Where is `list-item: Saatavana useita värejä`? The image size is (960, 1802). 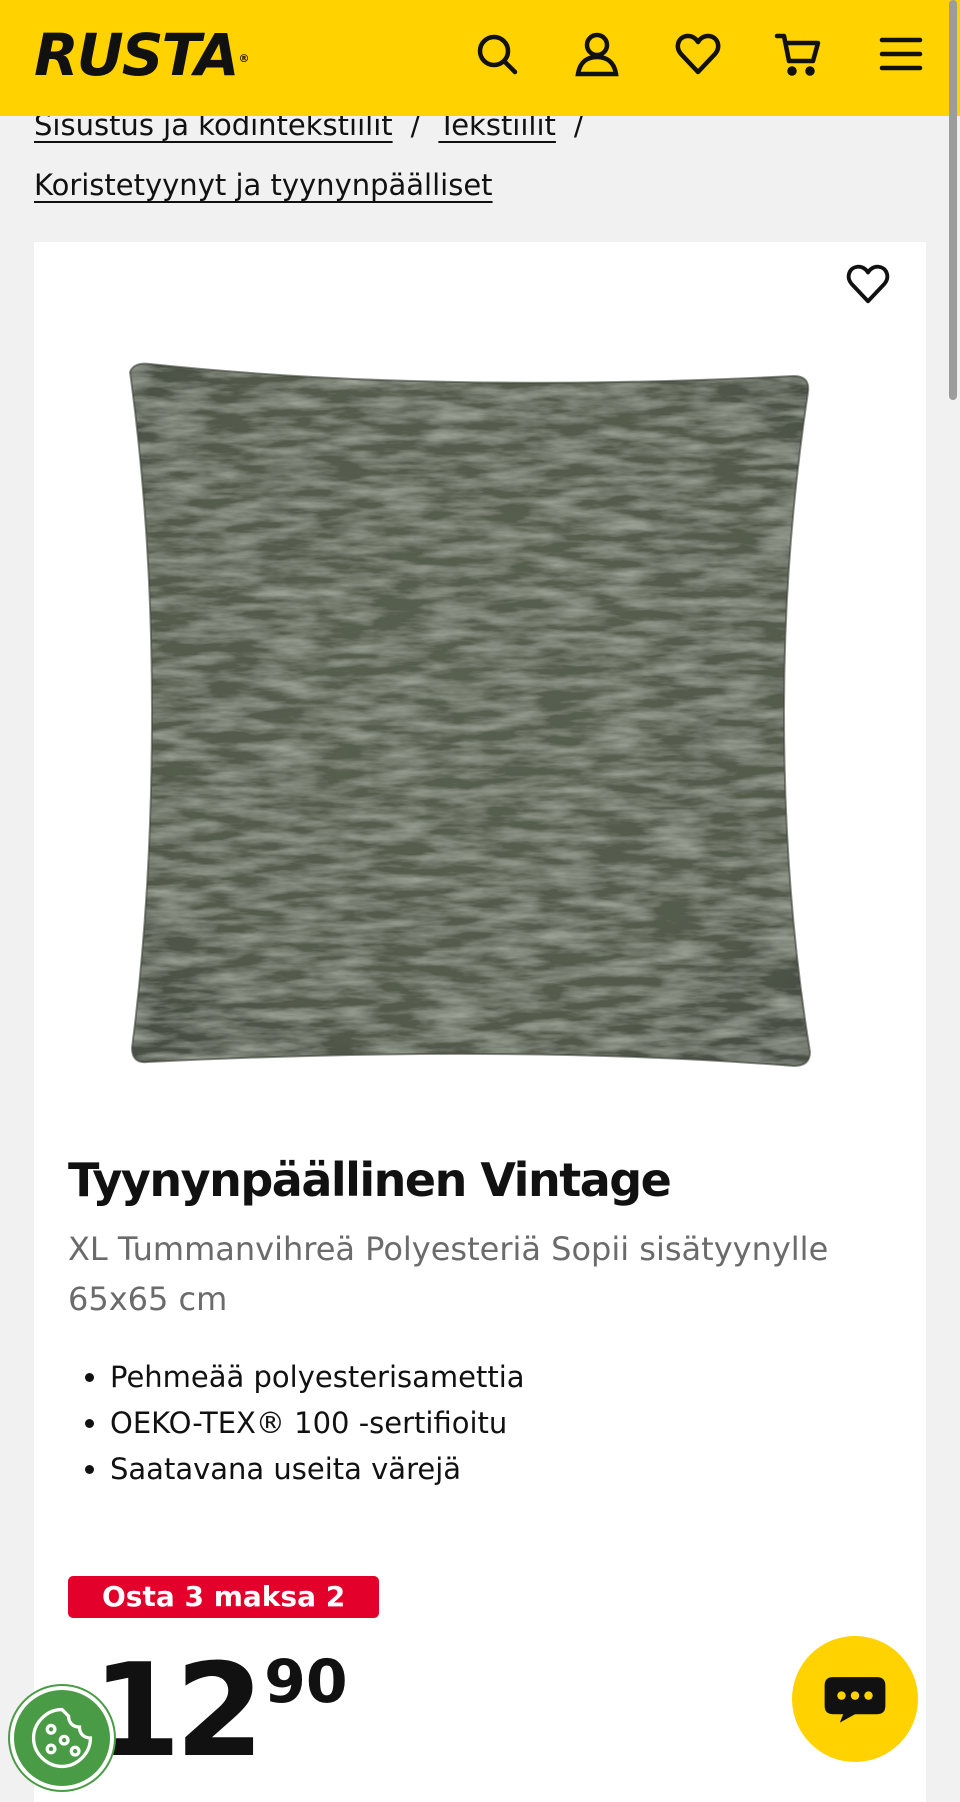
list-item: Saatavana useita värejä is located at coordinates (520, 1469).